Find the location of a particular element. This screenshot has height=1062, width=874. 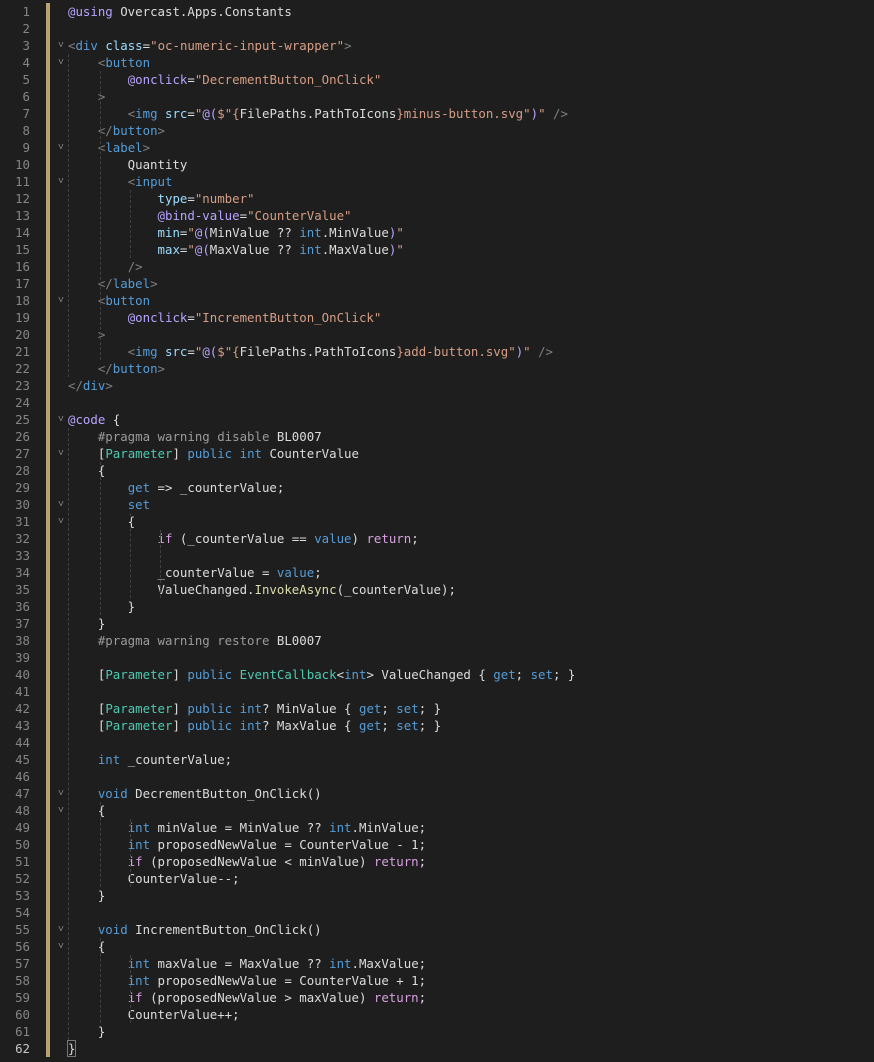

code-line: 44 is located at coordinates (437, 742).